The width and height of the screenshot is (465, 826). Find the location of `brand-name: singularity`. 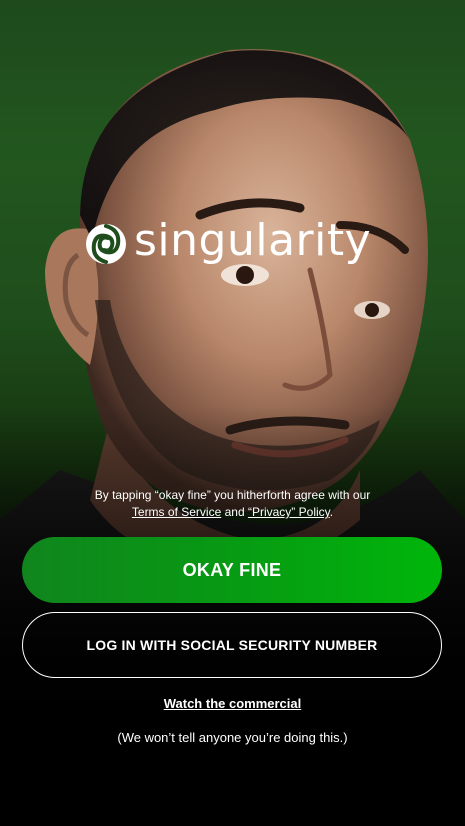

brand-name: singularity is located at coordinates (253, 240).